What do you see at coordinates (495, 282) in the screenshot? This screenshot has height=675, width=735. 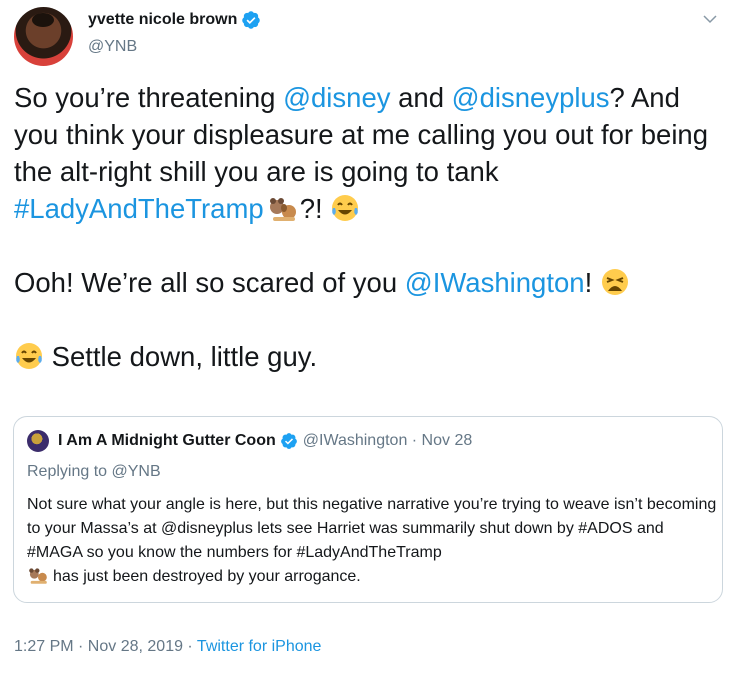 I see `mention-link: @IWashington` at bounding box center [495, 282].